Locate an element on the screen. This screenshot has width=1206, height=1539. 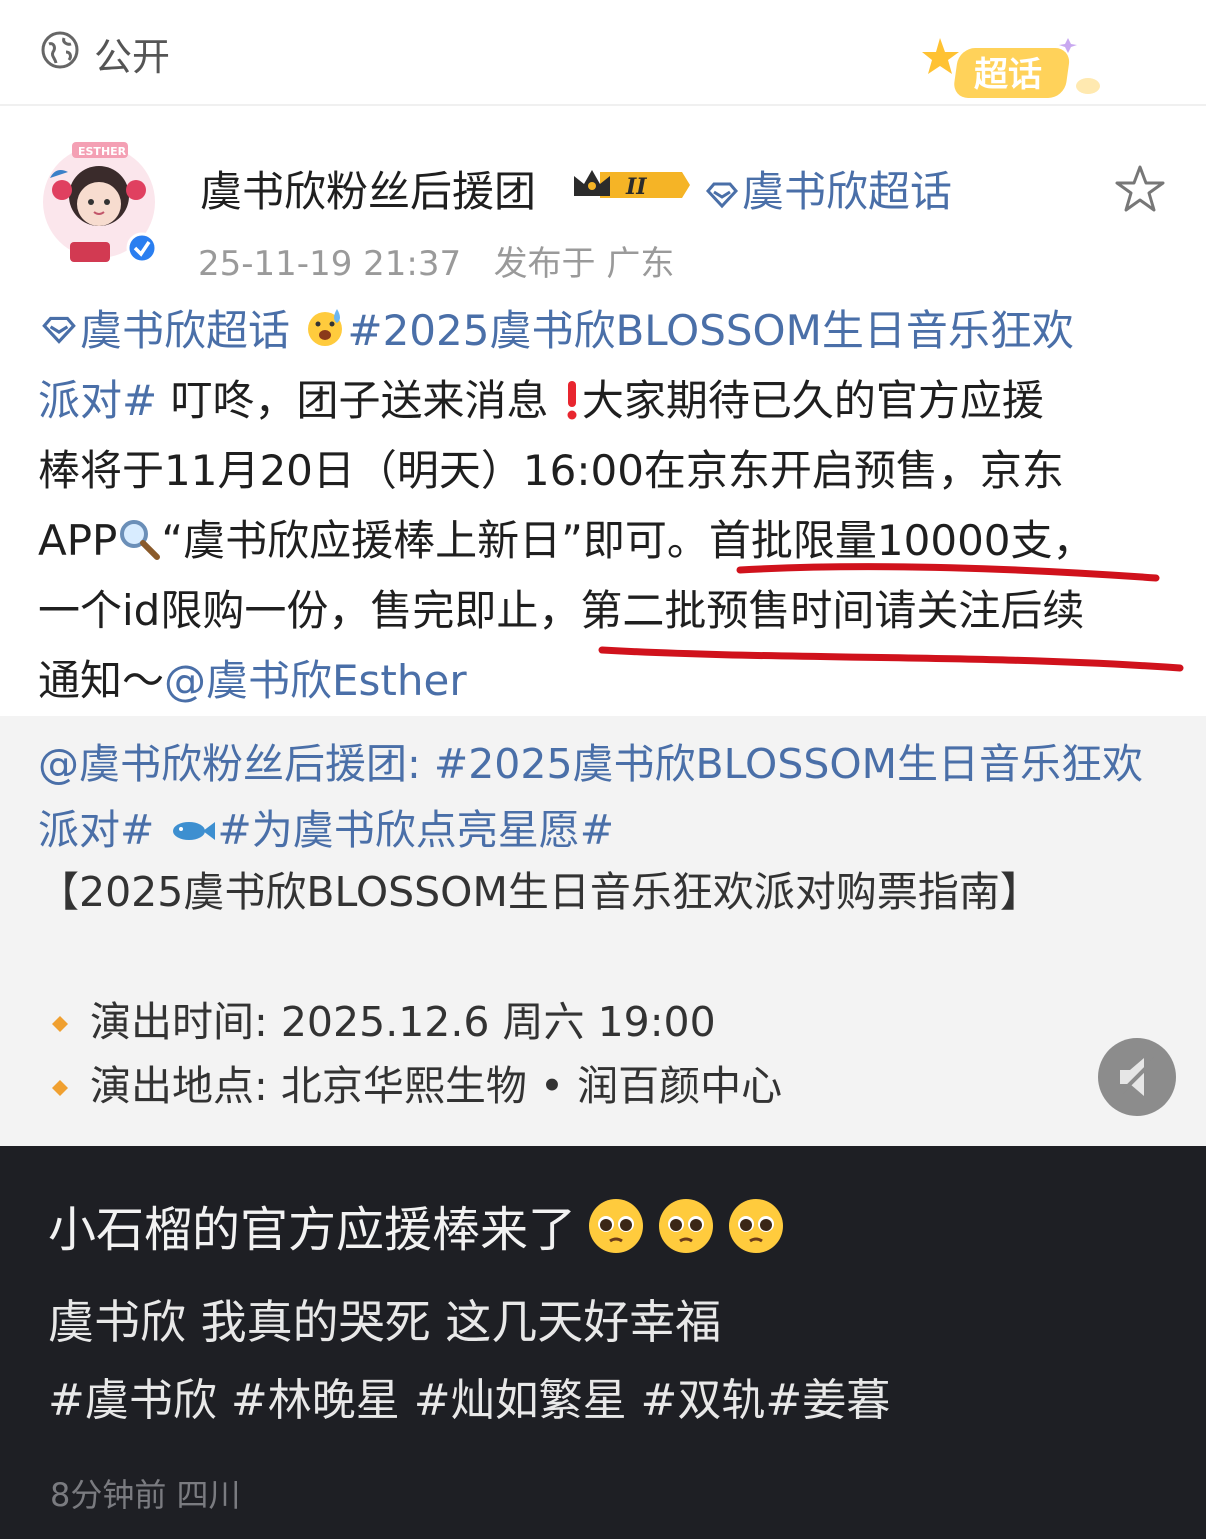
hashtag-link: #2025虞书欣BLOSSOM生日音乐狂欢 is located at coordinates (710, 330).